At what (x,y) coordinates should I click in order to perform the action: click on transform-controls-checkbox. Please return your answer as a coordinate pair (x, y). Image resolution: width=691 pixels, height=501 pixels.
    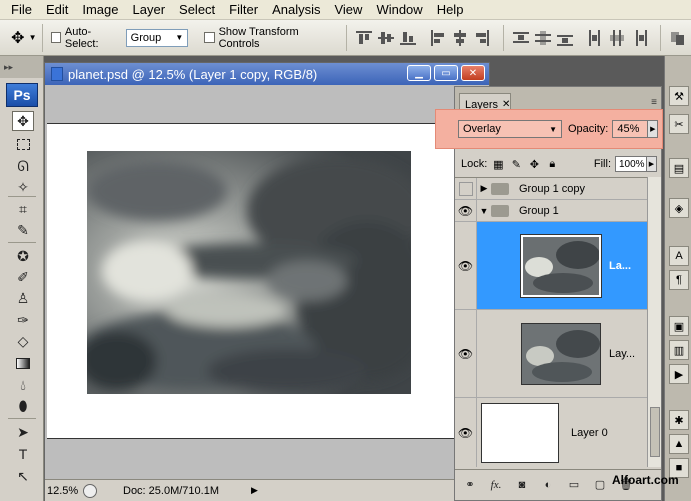
    Looking at the image, I should click on (209, 37).